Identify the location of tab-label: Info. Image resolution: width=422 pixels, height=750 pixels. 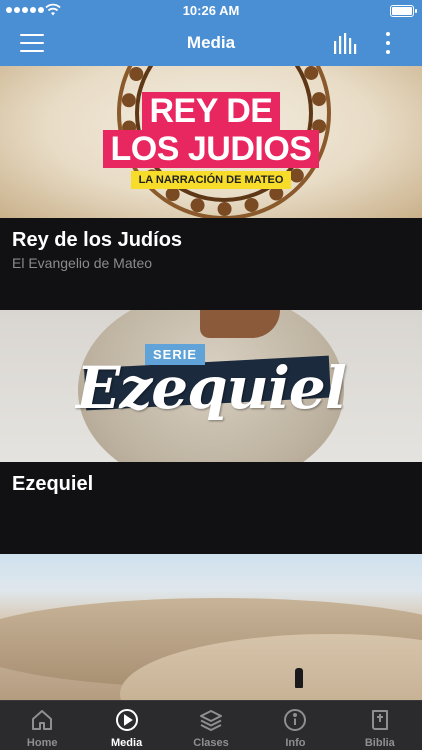
(295, 743).